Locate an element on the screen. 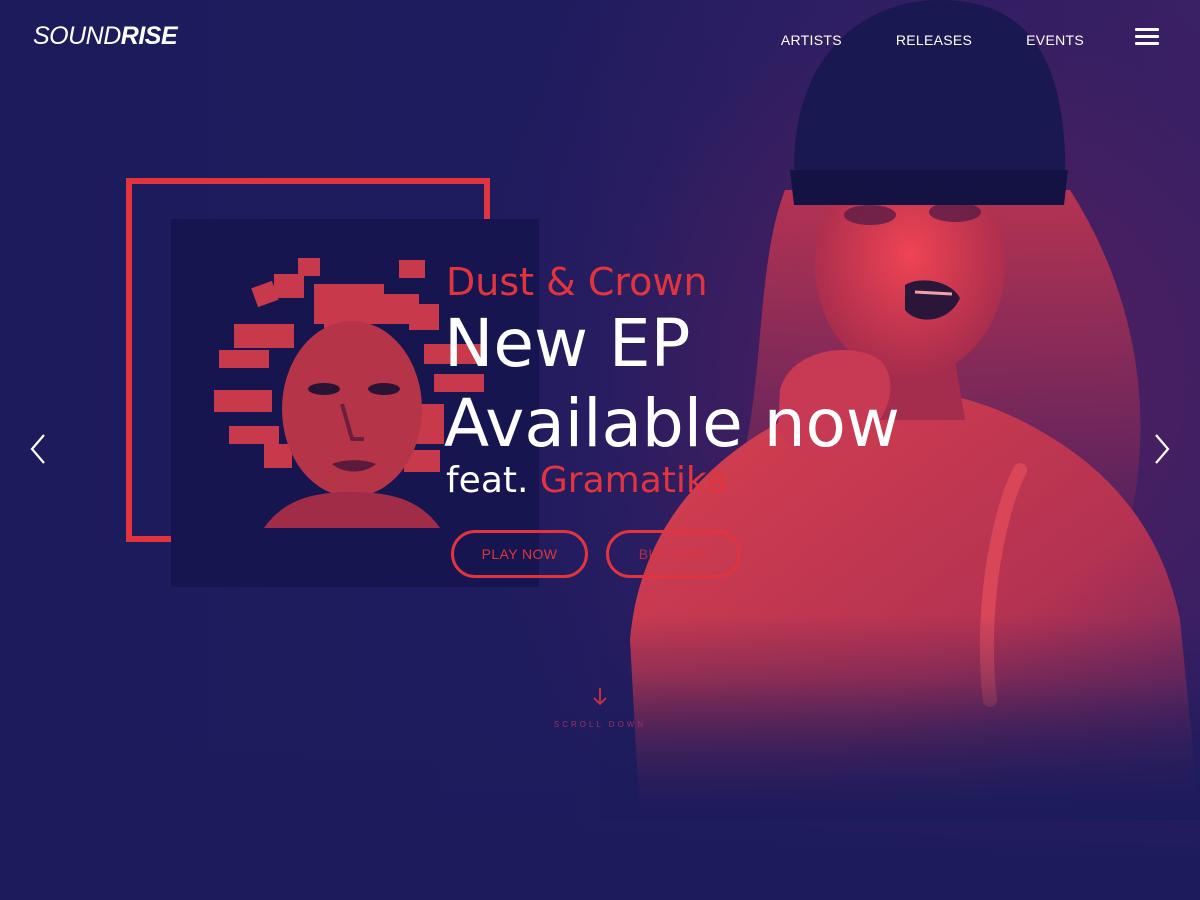  logo-bold-text: RISE is located at coordinates (149, 36).